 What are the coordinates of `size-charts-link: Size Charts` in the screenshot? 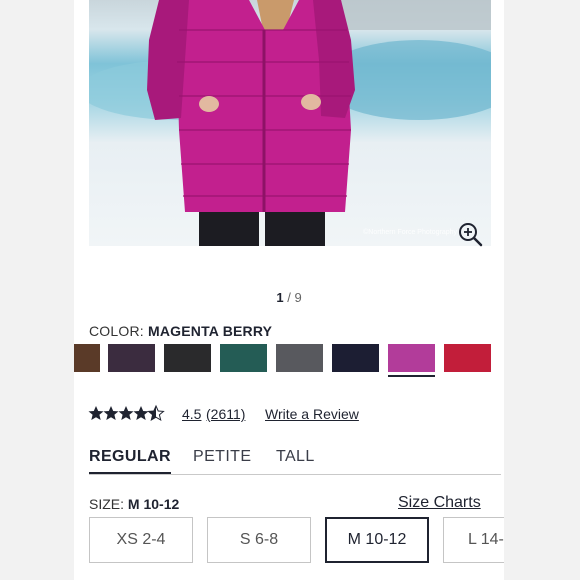 It's located at (439, 503).